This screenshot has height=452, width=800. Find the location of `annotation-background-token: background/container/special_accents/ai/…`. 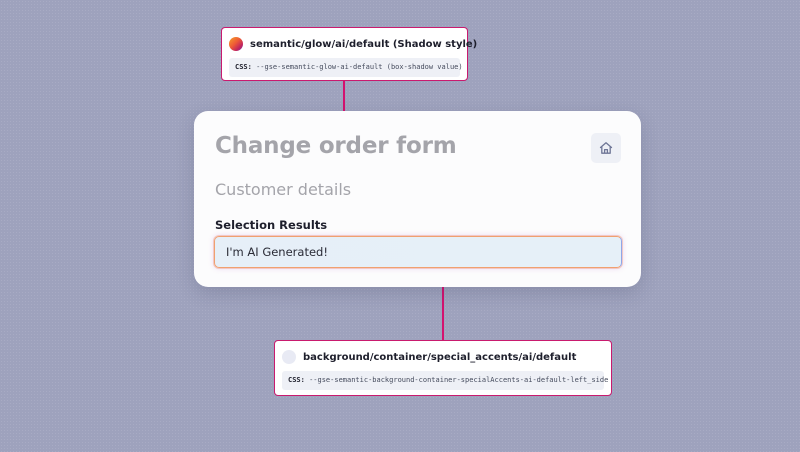

annotation-background-token: background/container/special_accents/ai/… is located at coordinates (443, 368).